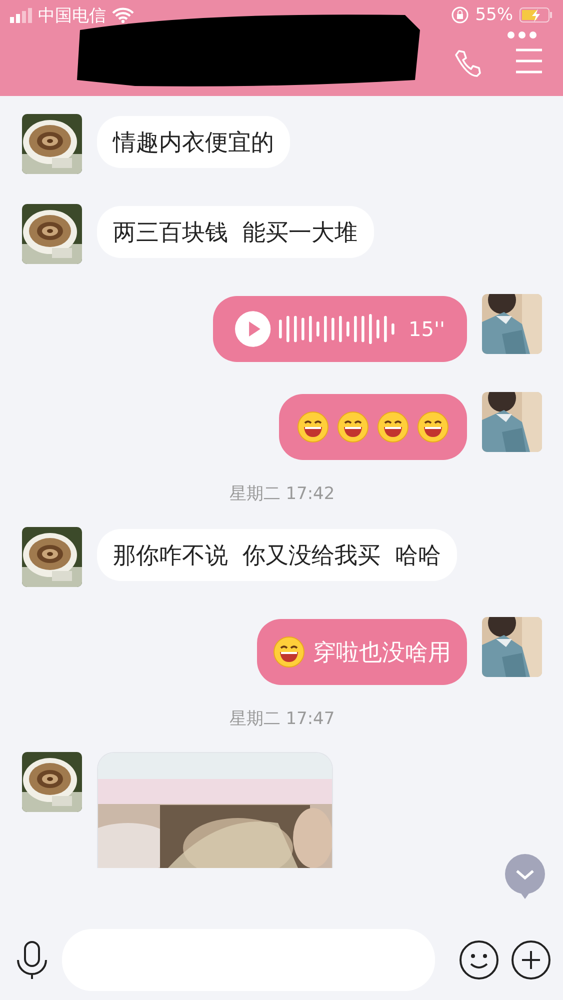 The height and width of the screenshot is (1000, 563). I want to click on rotation-lock-icon, so click(460, 15).